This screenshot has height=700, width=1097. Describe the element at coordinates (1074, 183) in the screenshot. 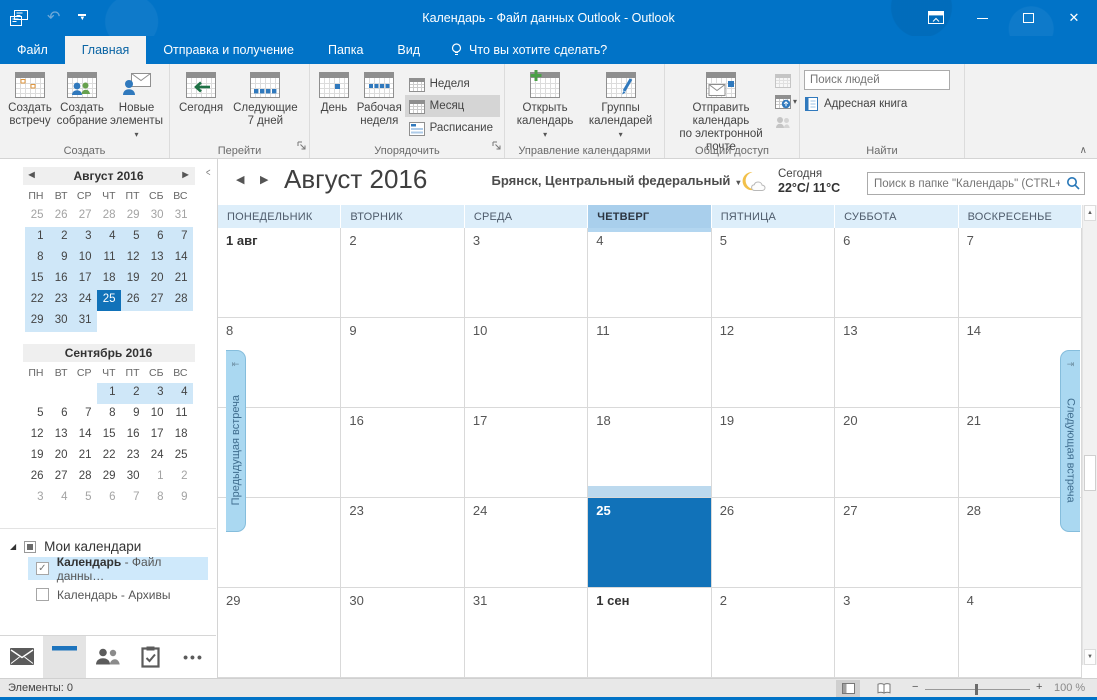

I see `search-icon` at that location.